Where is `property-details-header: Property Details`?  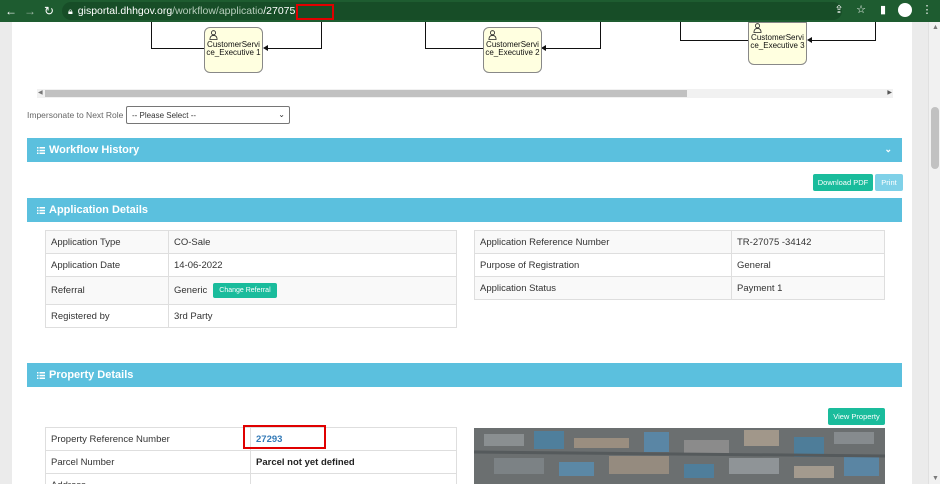
property-details-header: Property Details is located at coordinates (464, 375).